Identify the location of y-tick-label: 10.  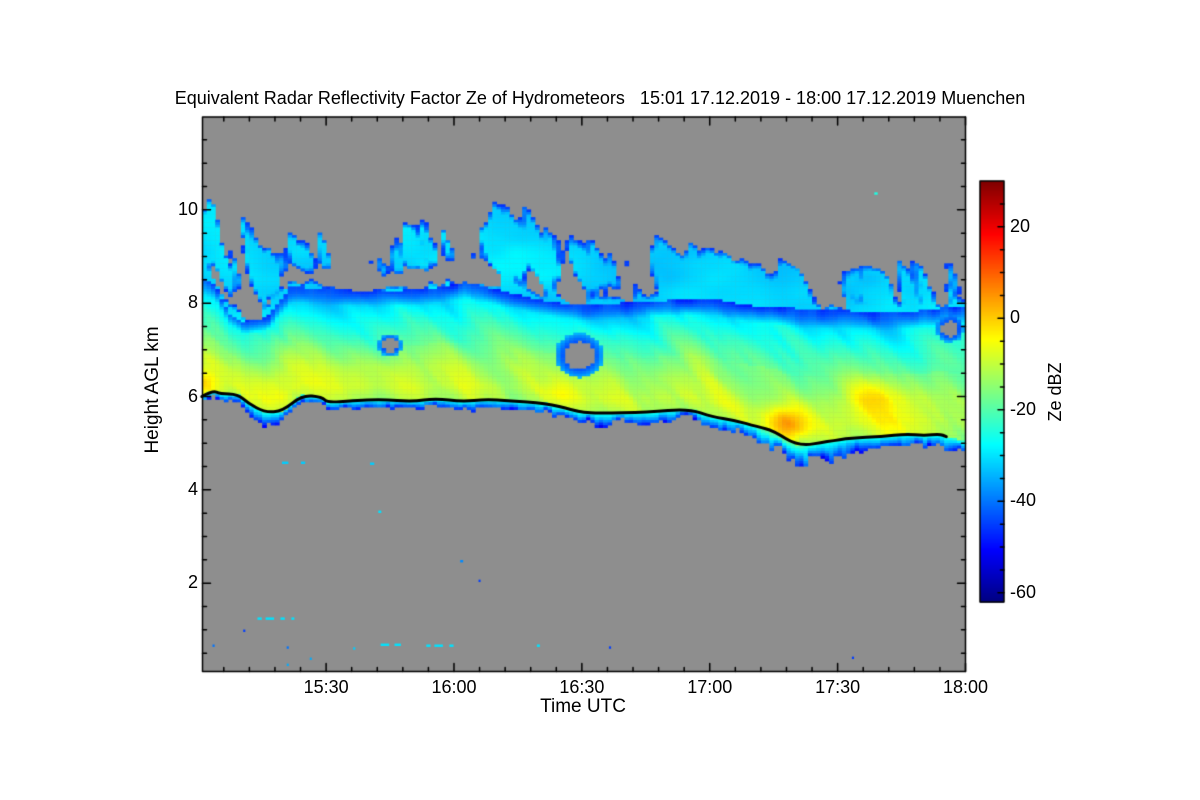
(187, 208).